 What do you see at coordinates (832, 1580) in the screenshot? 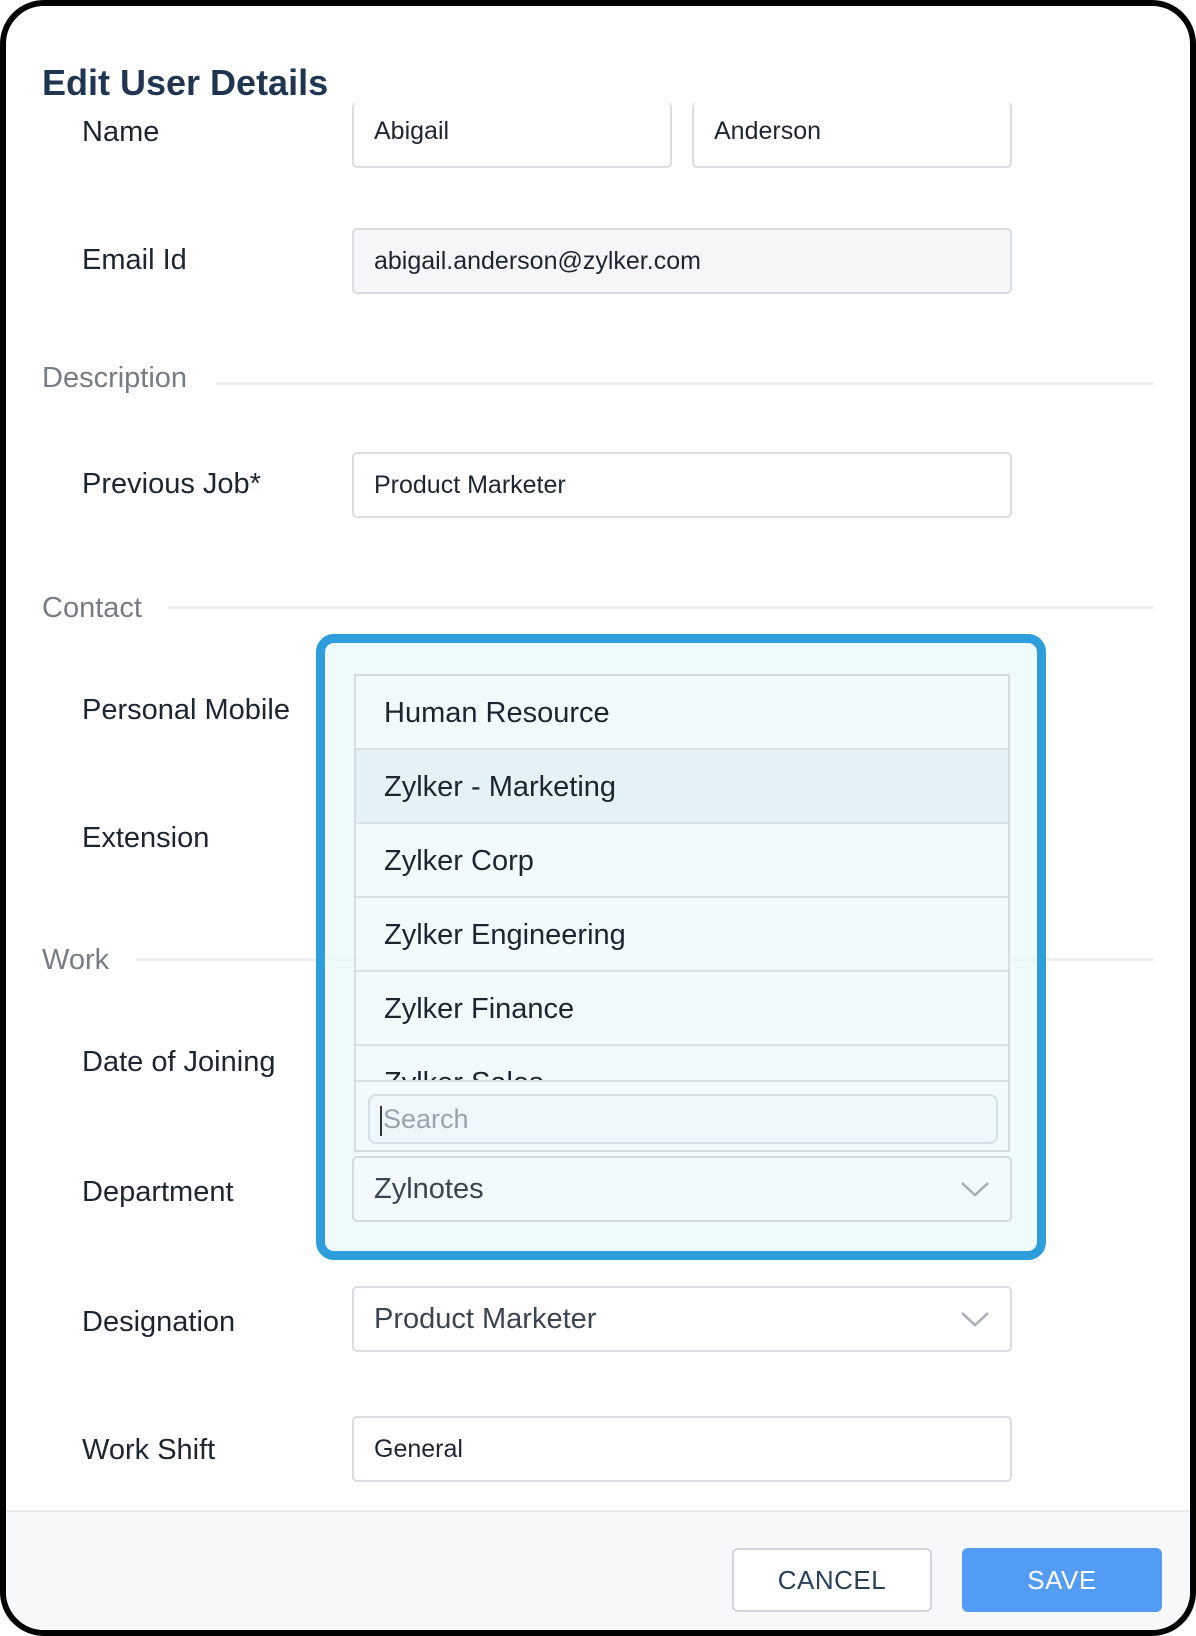
I see `cancel-button: CANCEL` at bounding box center [832, 1580].